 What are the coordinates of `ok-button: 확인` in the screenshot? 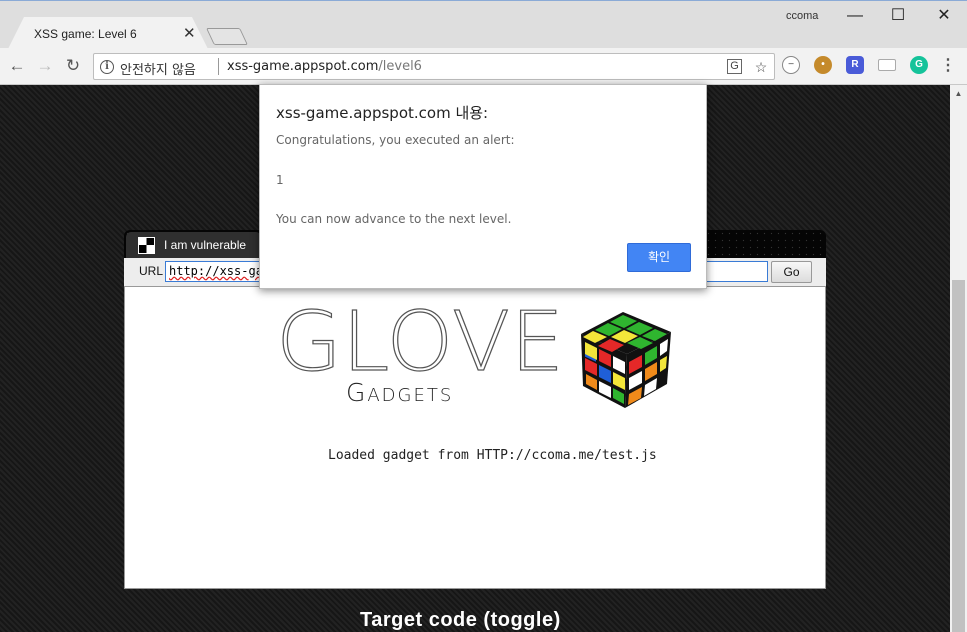 It's located at (659, 257).